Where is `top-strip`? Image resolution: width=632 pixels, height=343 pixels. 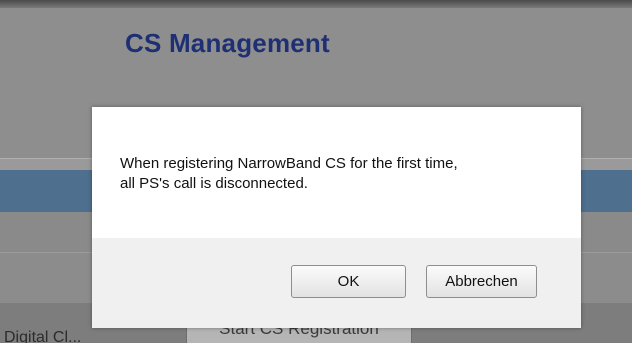 top-strip is located at coordinates (316, 4).